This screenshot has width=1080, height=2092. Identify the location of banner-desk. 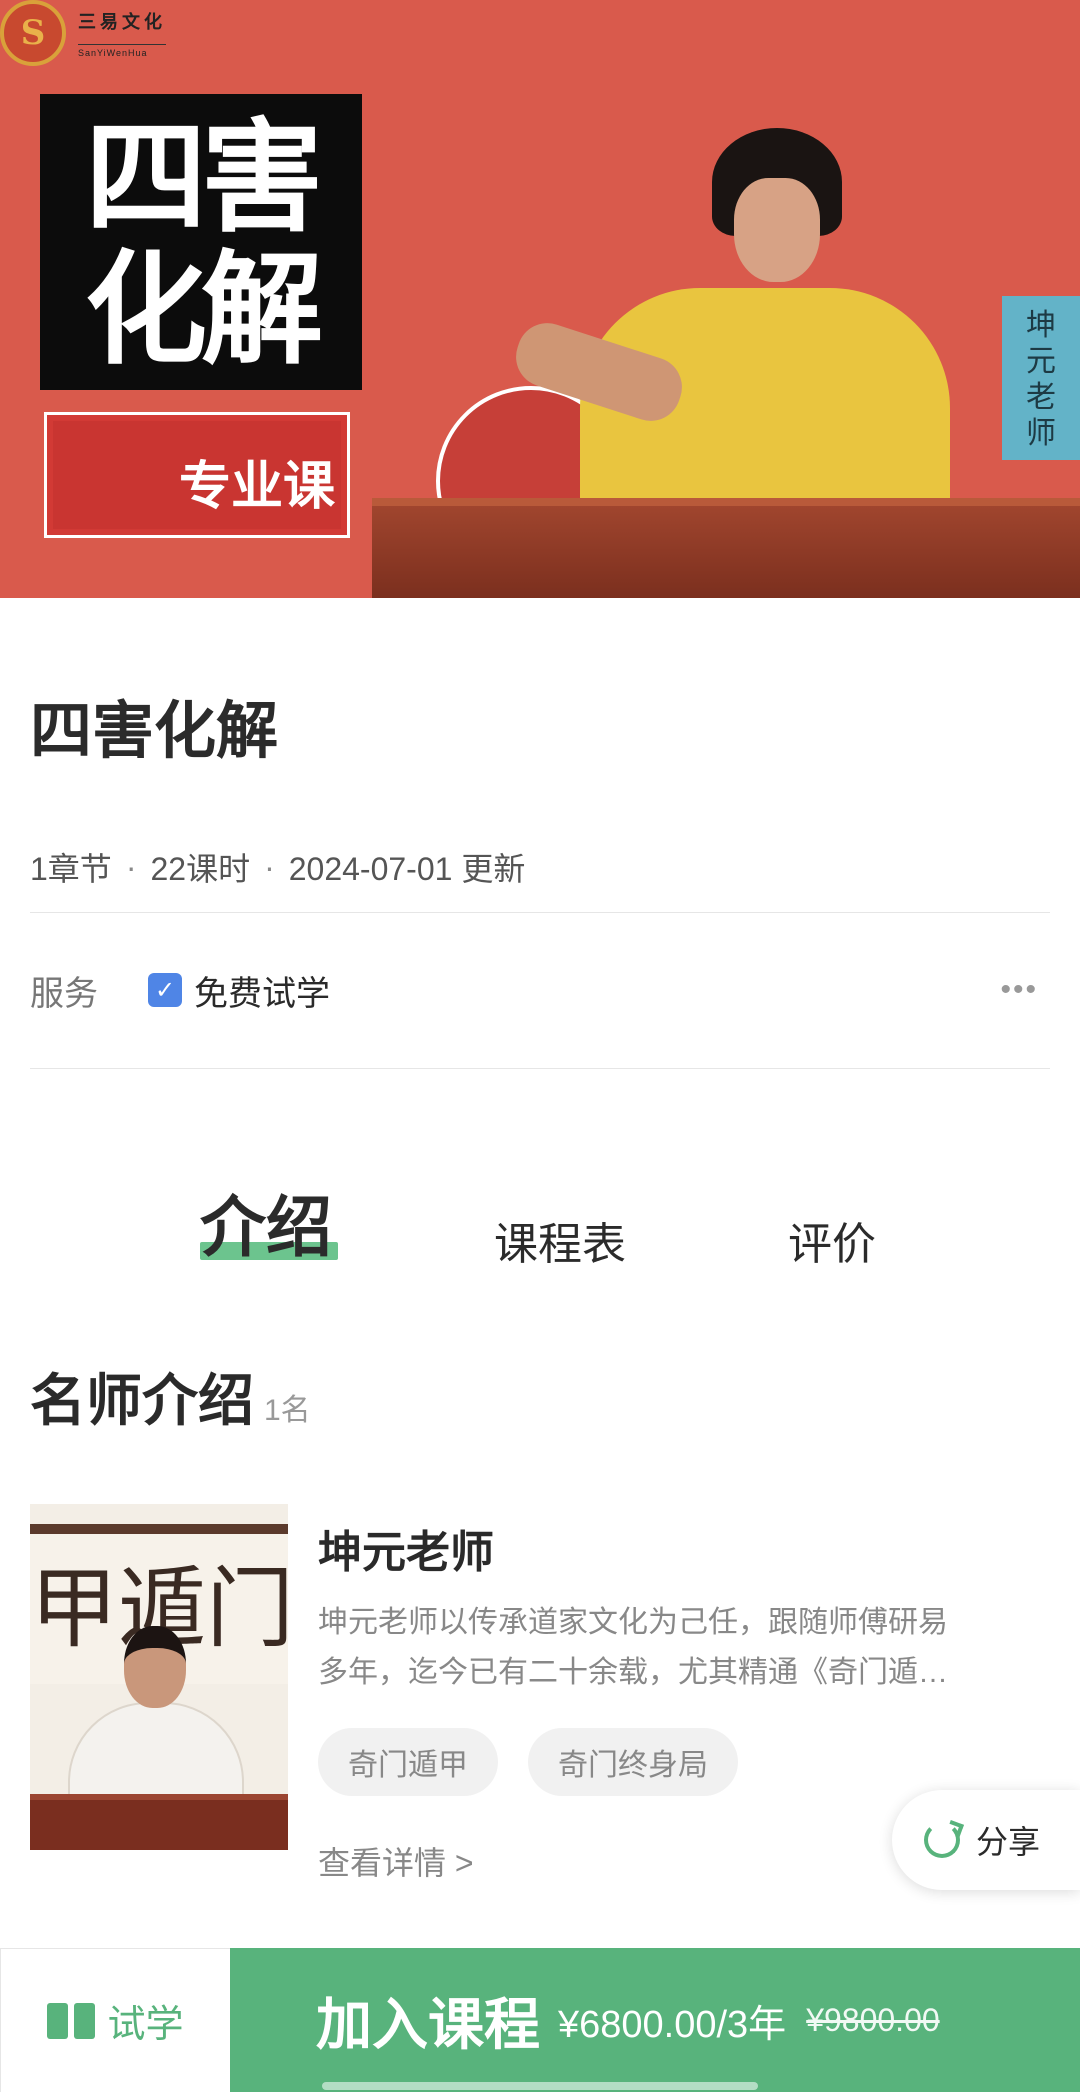
(726, 548).